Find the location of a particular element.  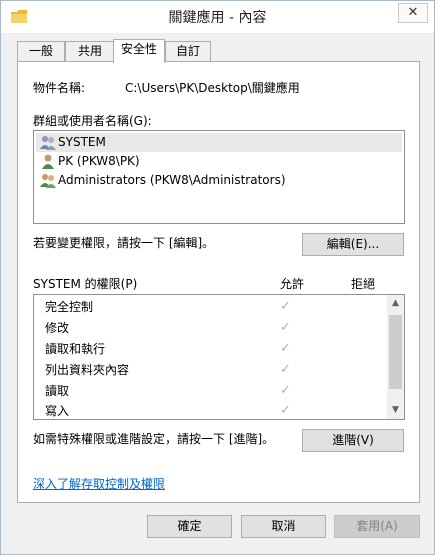

permission-name: 列出資料夾內容 is located at coordinates (87, 370).